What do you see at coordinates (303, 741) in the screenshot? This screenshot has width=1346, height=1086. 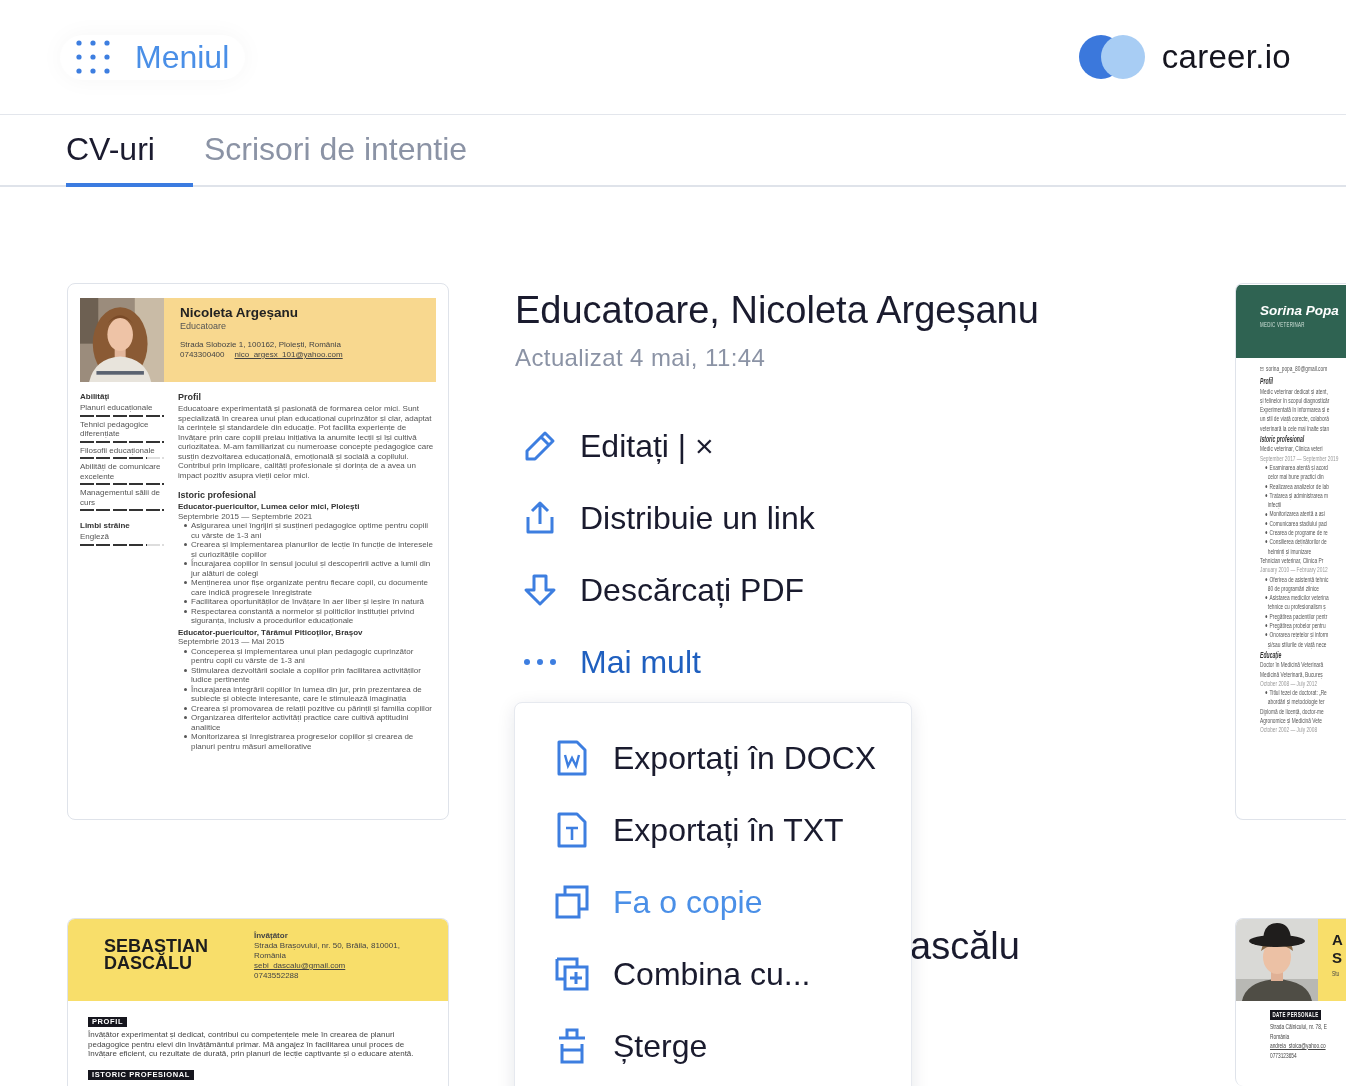 I see `job-bullet: Monitorizarea și înregistrarea progreselor copiilor și crearea de planuri pentru măsuri ameliorative` at bounding box center [303, 741].